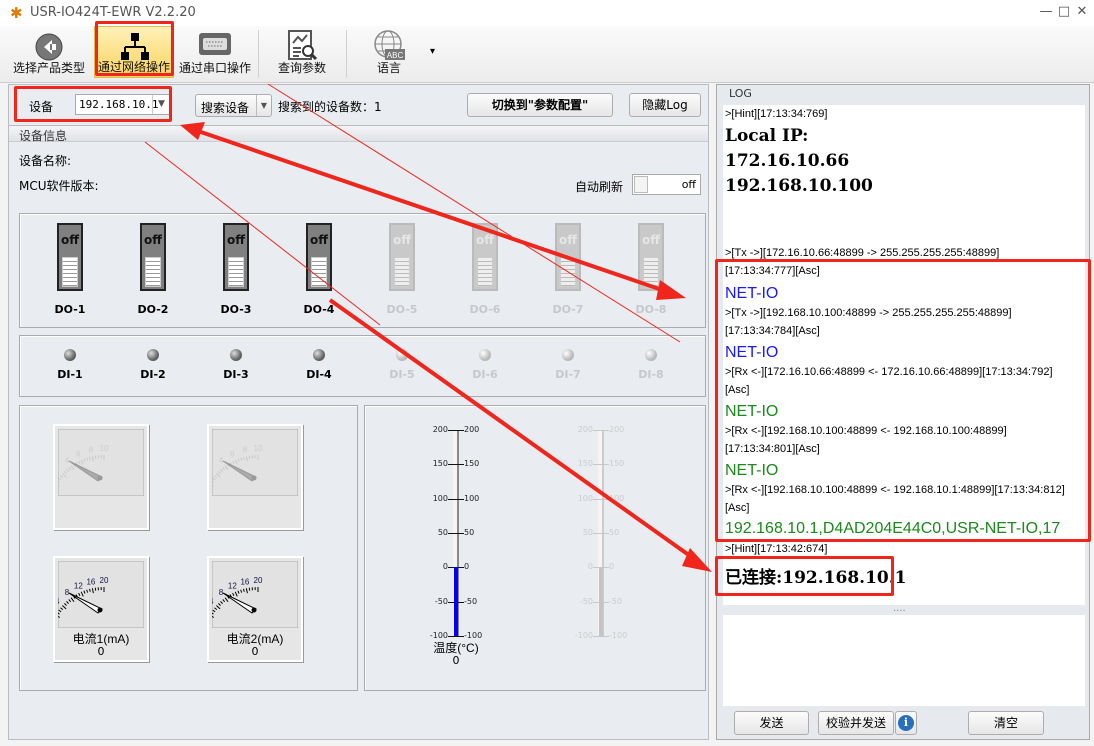 This screenshot has height=746, width=1094. What do you see at coordinates (601, 546) in the screenshot?
I see `thermometer-2: 200 200 150 150 100 100 50 50 0 0 -50 -50 -100 -100` at bounding box center [601, 546].